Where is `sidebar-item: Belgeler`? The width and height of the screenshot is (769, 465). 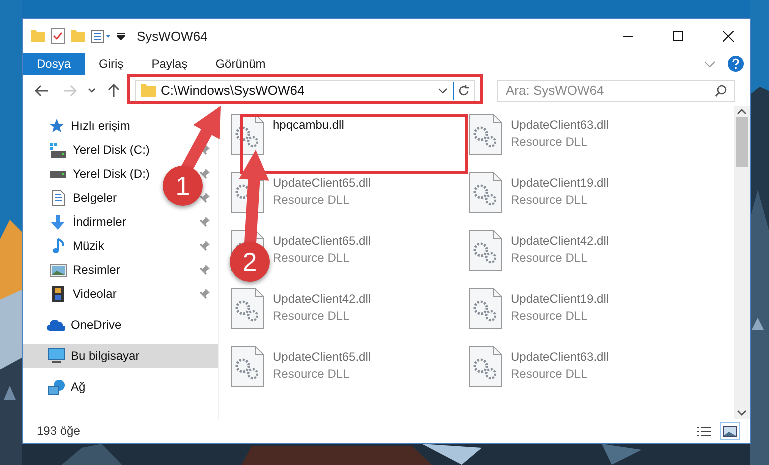
sidebar-item: Belgeler is located at coordinates (95, 198).